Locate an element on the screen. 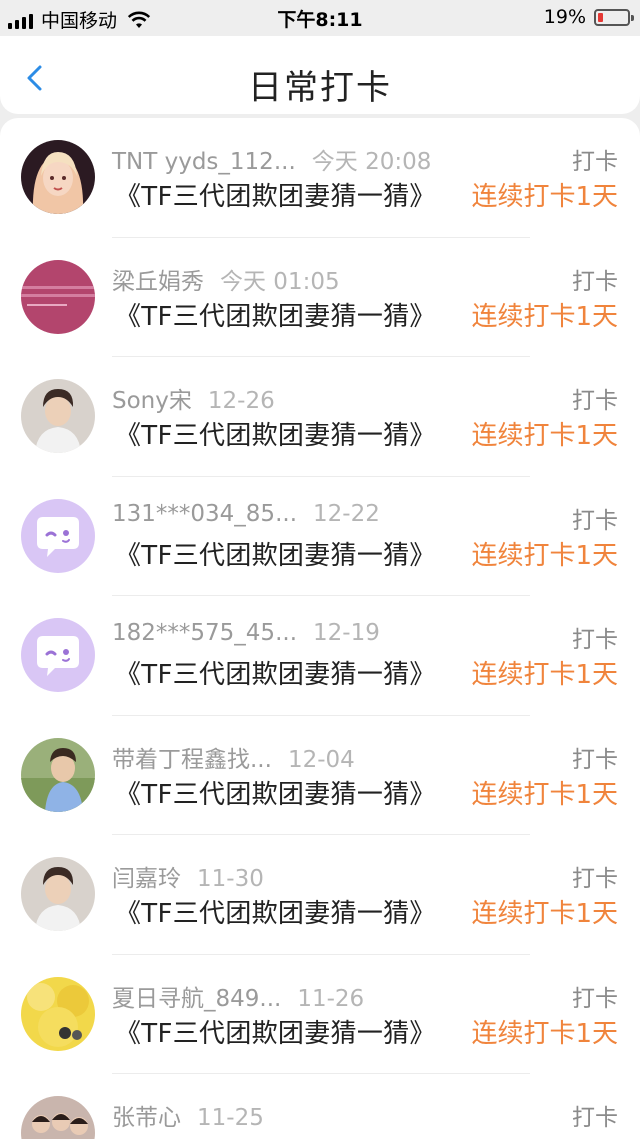  item-meta: 夏日寻航_849... 11-26 is located at coordinates (238, 996).